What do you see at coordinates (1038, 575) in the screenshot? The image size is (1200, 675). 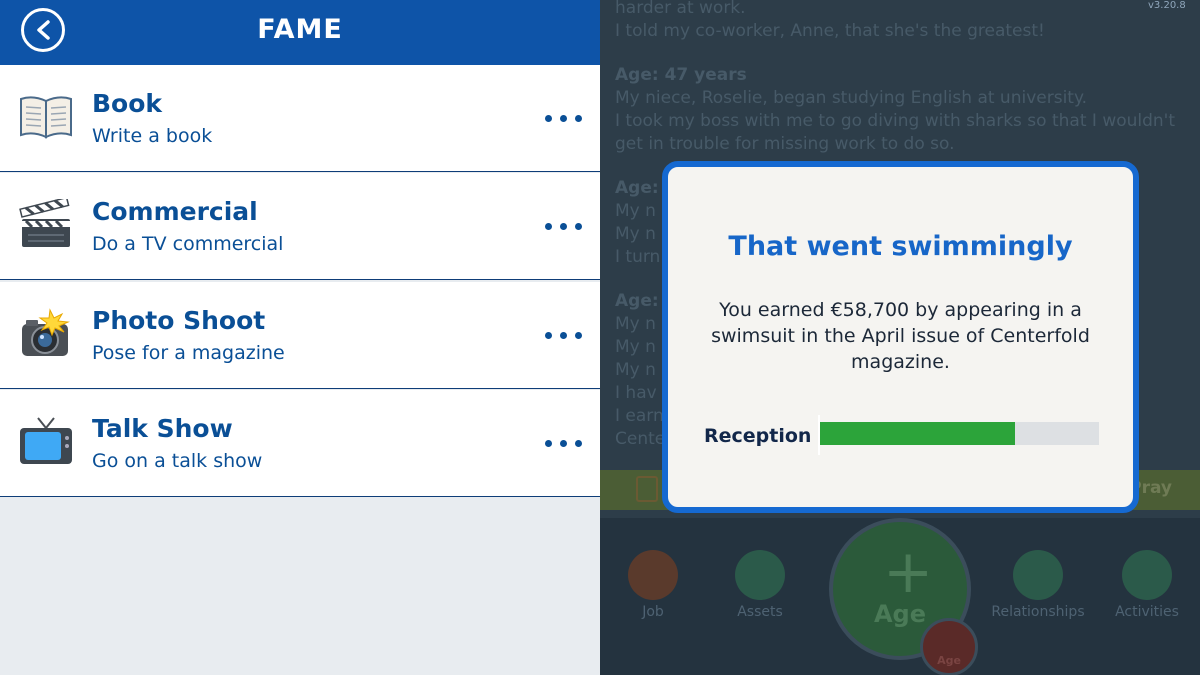 I see `heart-icon` at bounding box center [1038, 575].